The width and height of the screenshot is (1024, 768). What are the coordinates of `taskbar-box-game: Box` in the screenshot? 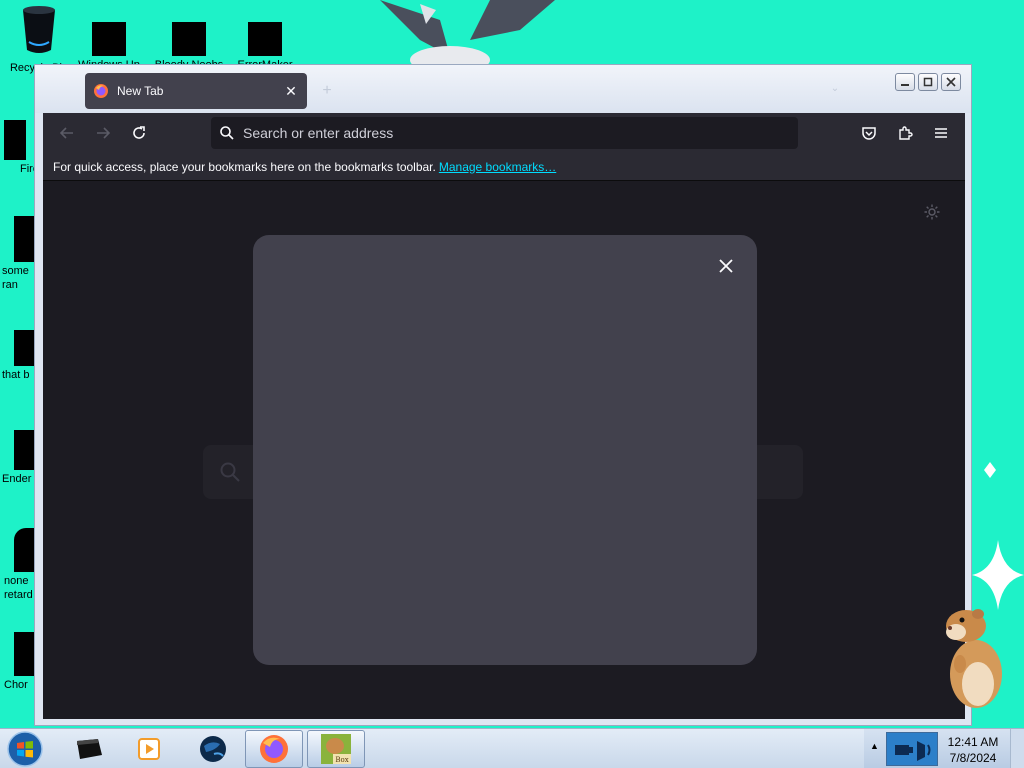 It's located at (336, 749).